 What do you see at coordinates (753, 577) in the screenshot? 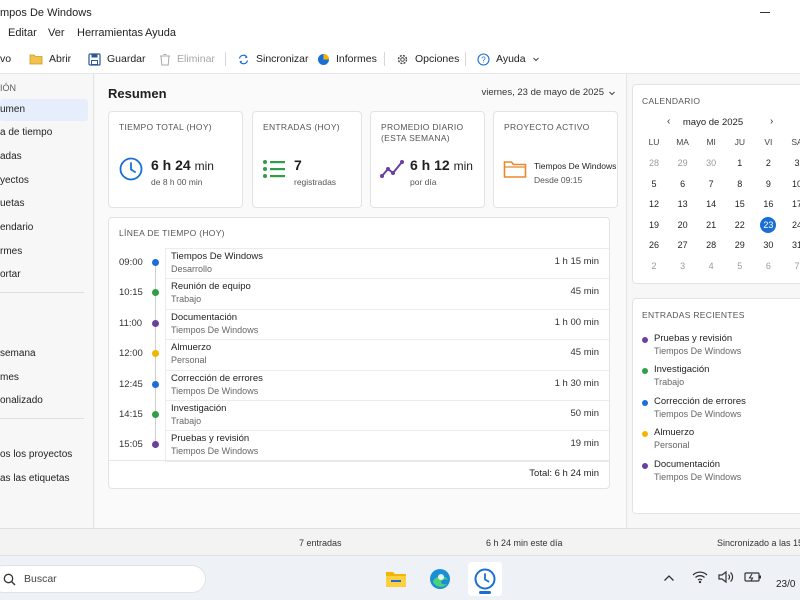
I see `battery-icon` at bounding box center [753, 577].